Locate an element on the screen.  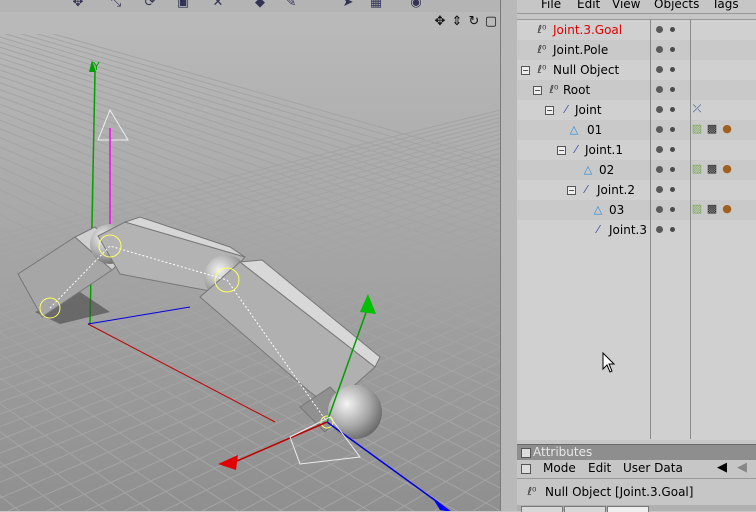
object-name: Joint.3 is located at coordinates (628, 230).